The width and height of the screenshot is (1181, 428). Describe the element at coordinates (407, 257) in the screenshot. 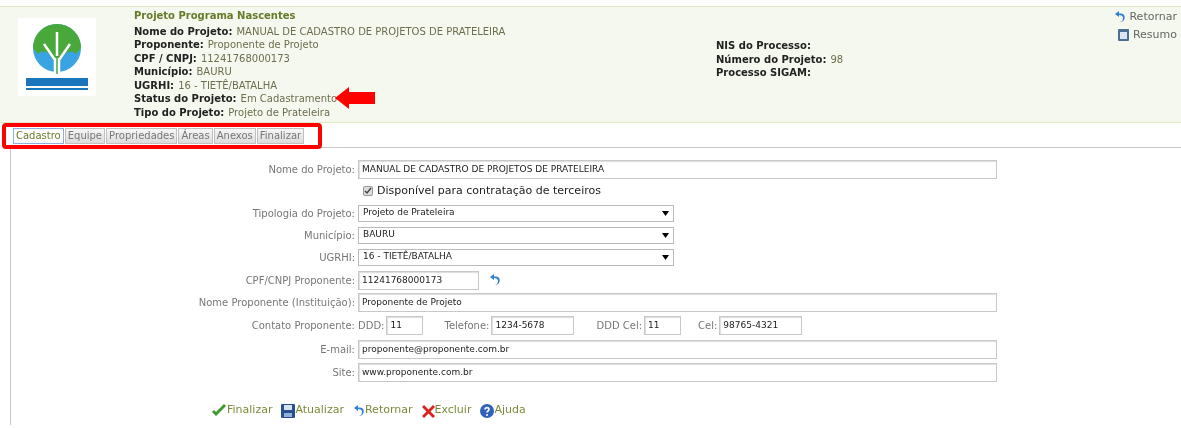

I see `dropdown-value: 16 - TIETÊ/BATALHA` at that location.